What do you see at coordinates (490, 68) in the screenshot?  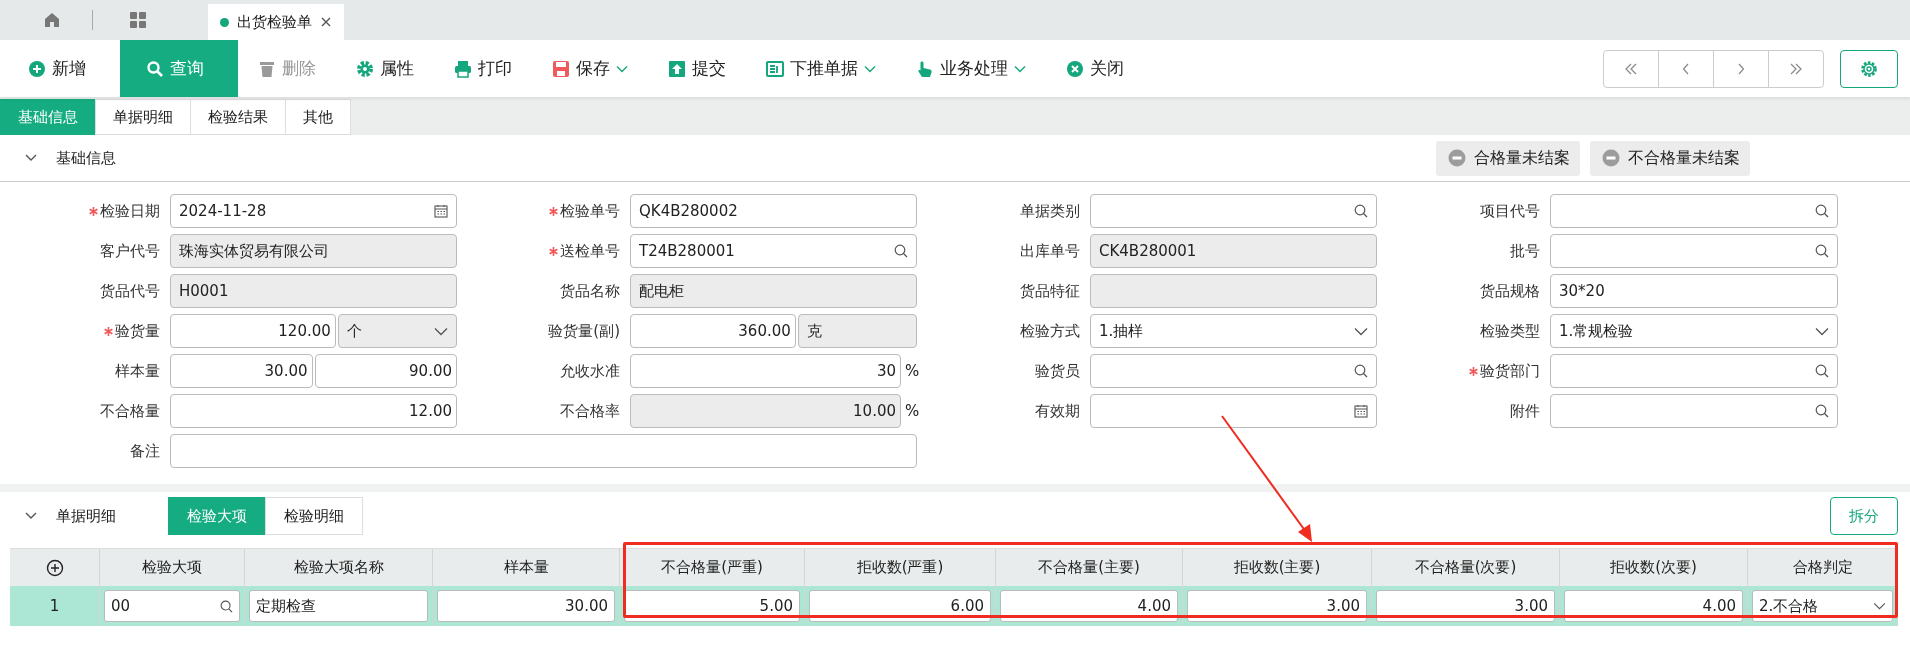 I see `toolbar-button: 打印` at bounding box center [490, 68].